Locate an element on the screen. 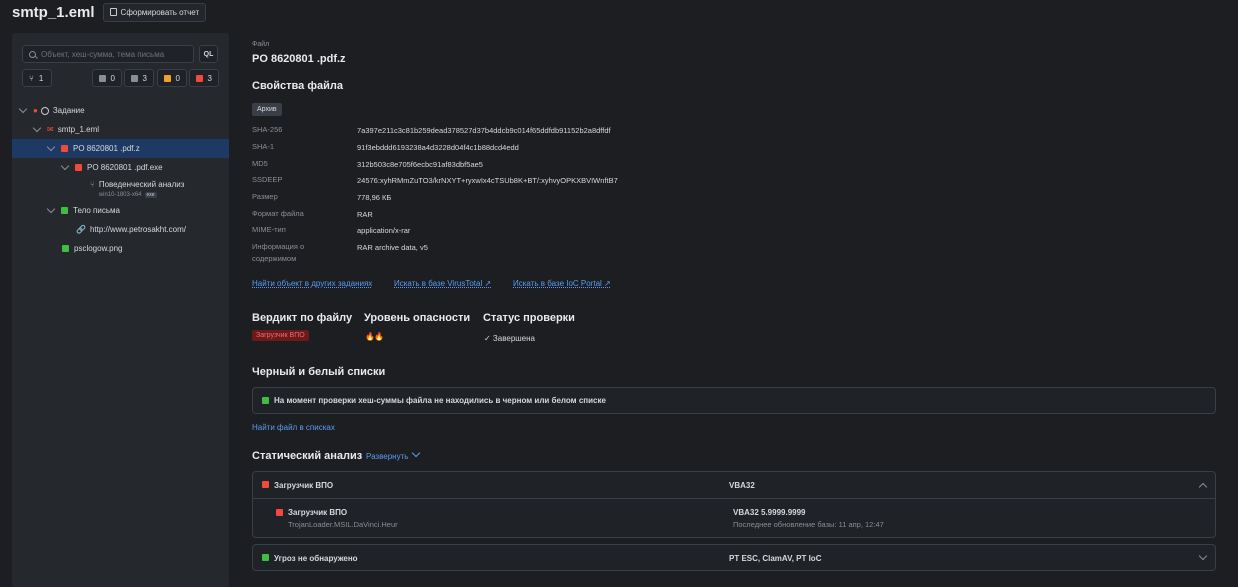 The image size is (1238, 587). prop-key: SHA-256 is located at coordinates (267, 129).